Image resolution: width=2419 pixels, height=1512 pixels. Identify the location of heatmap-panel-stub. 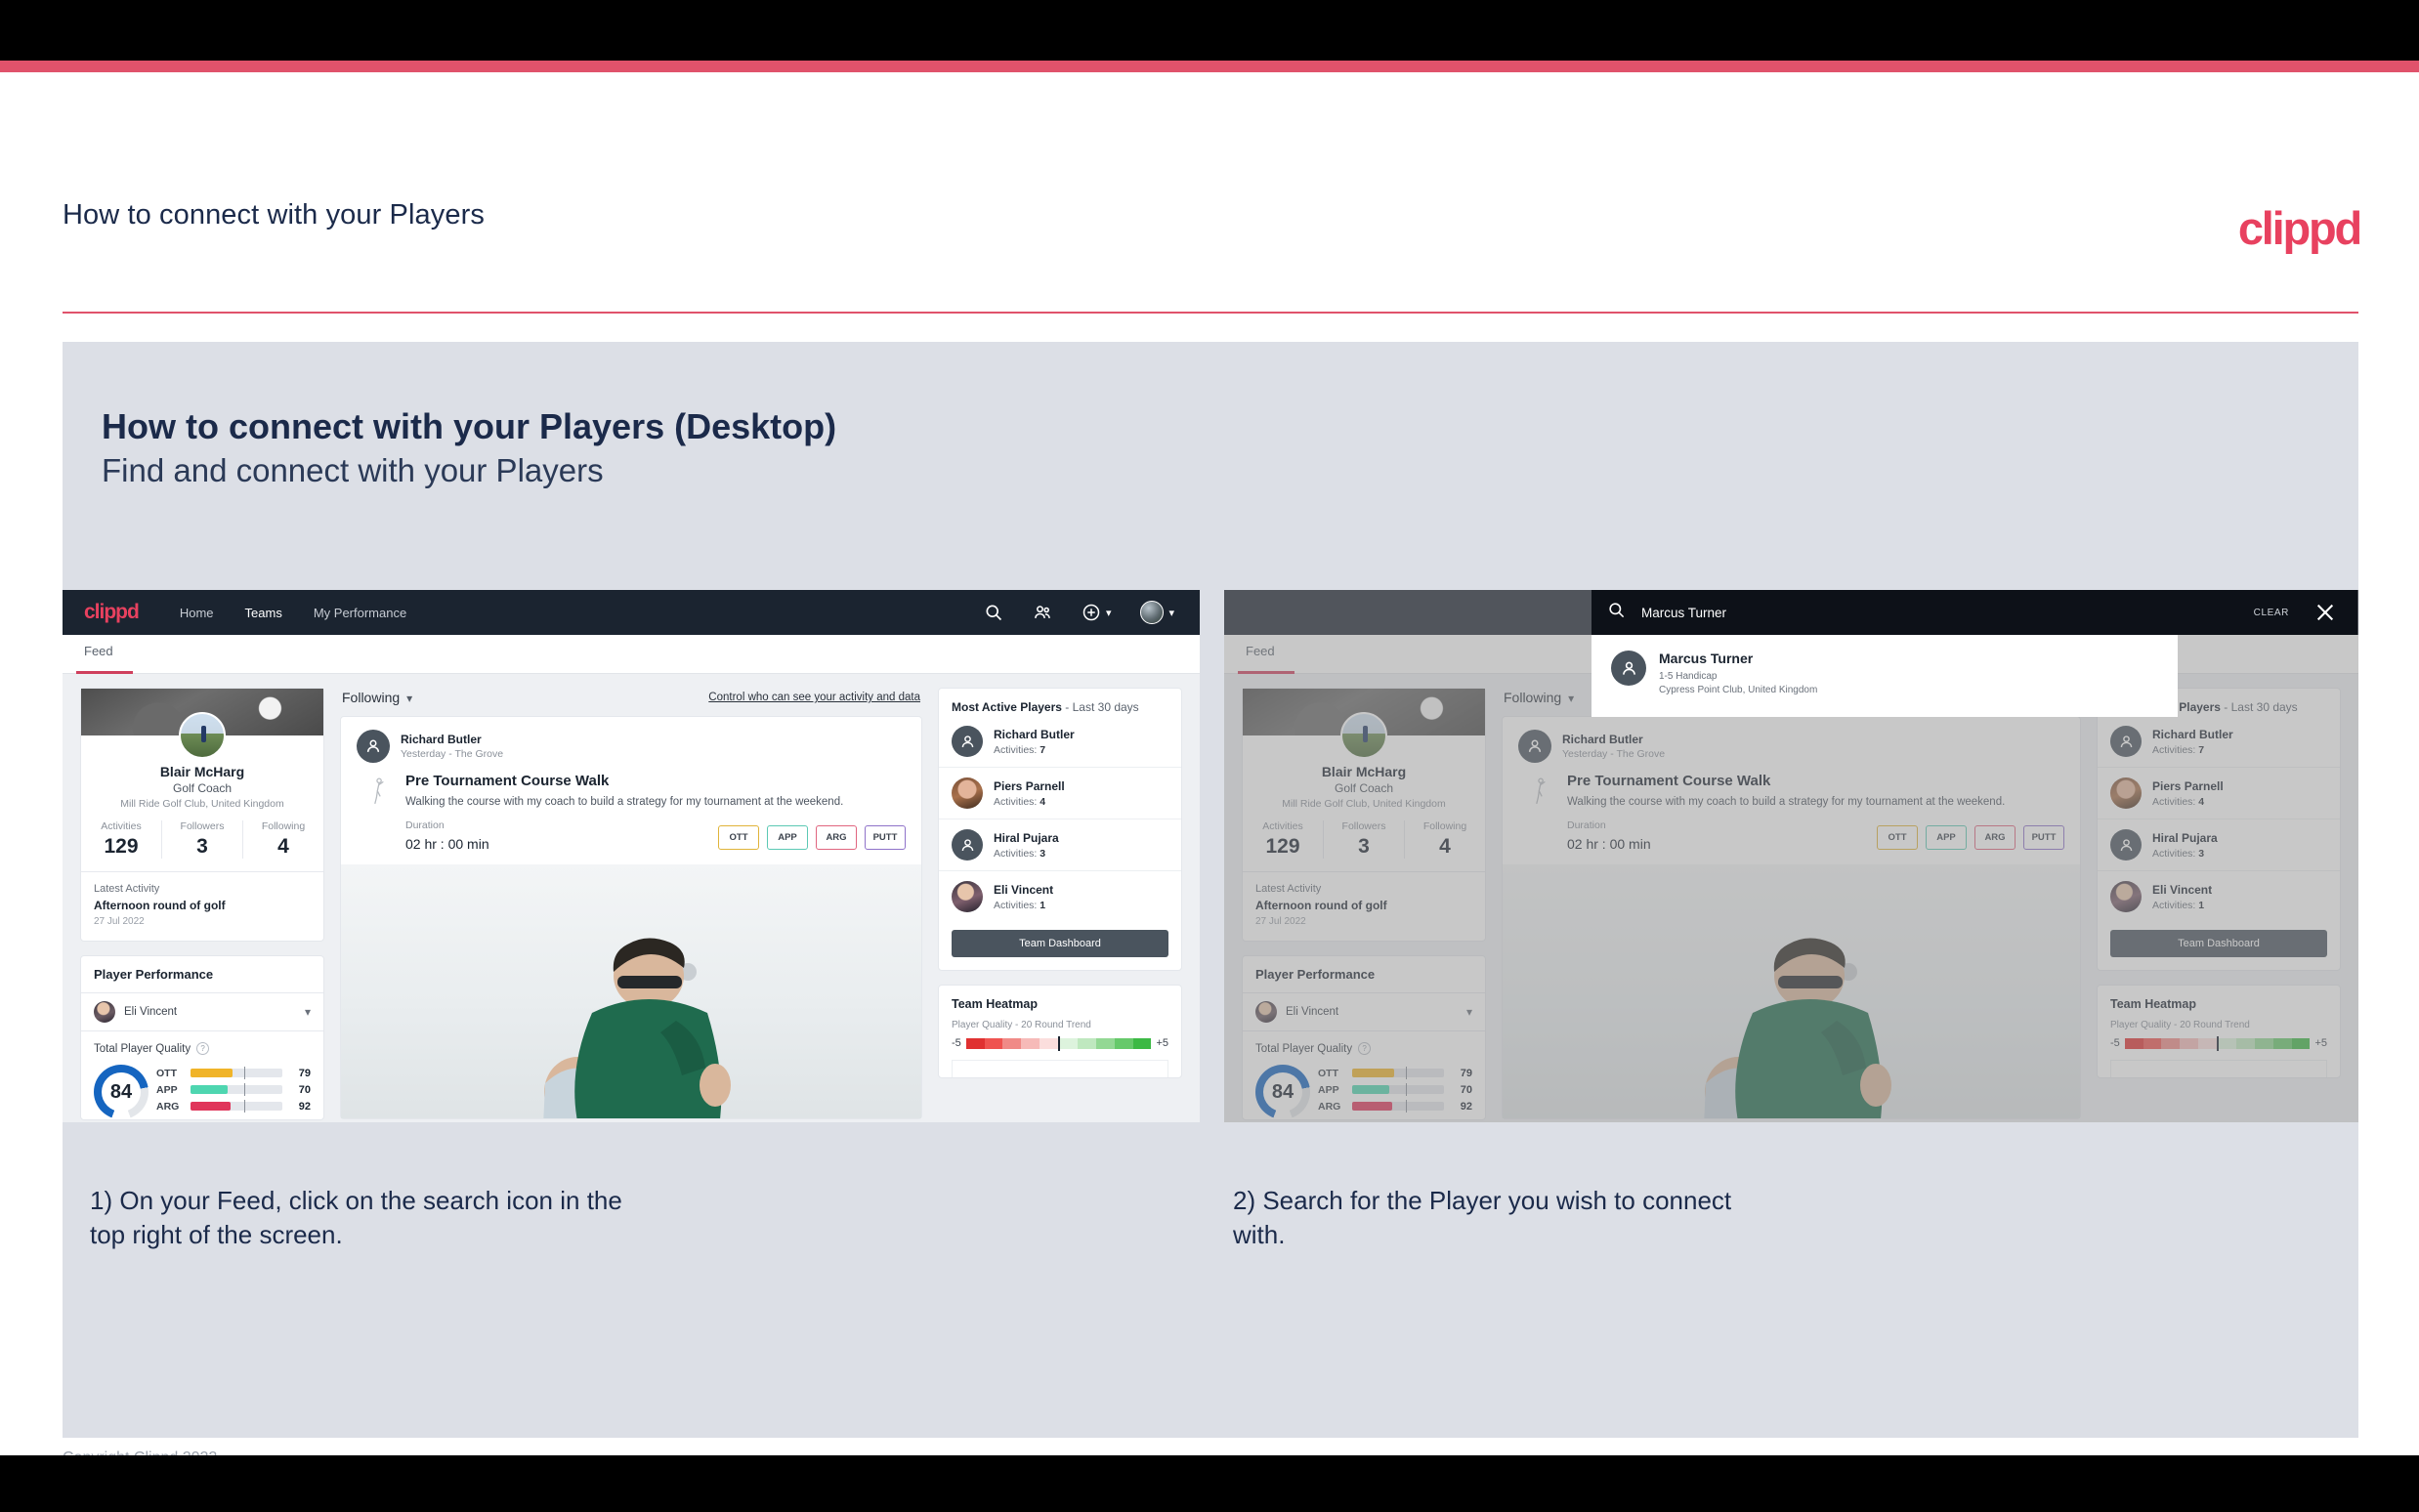
(1060, 1068).